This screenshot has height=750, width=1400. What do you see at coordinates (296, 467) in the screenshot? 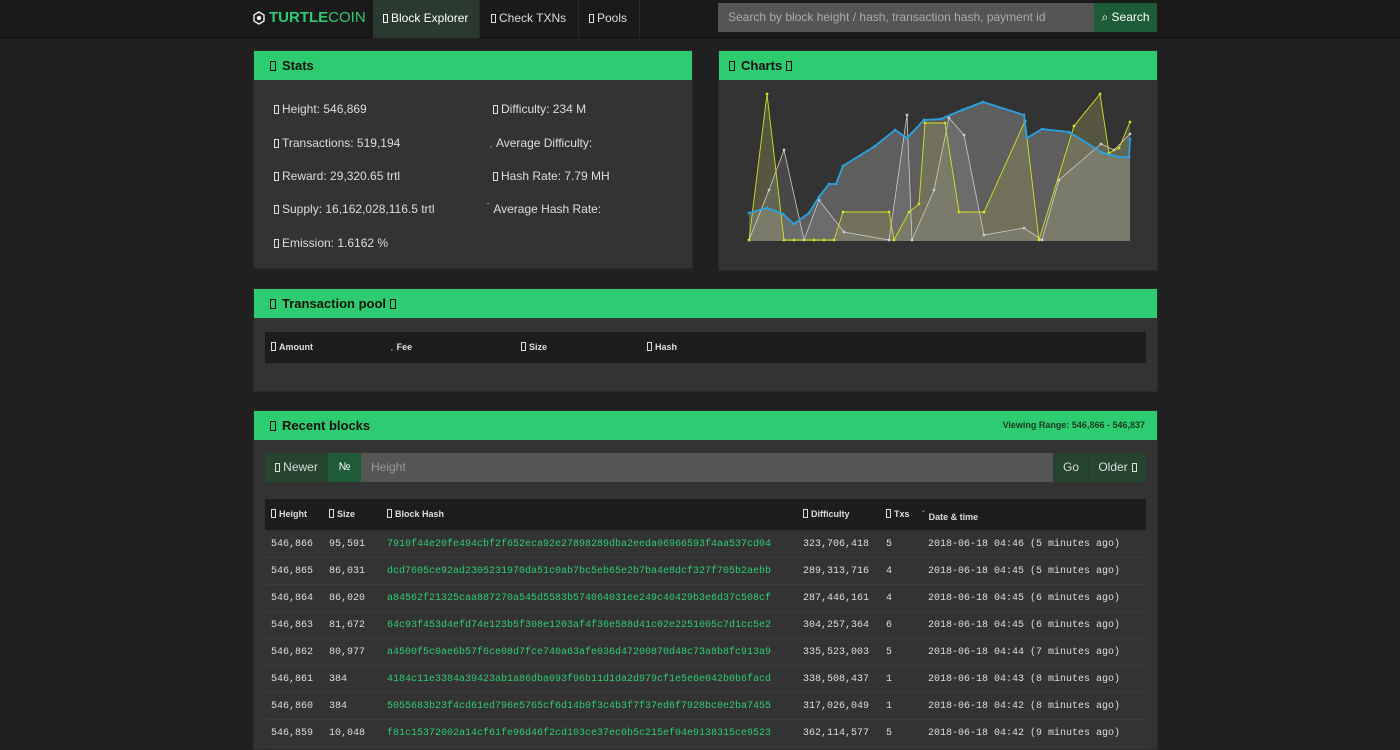
I see `newer-button: Newer` at bounding box center [296, 467].